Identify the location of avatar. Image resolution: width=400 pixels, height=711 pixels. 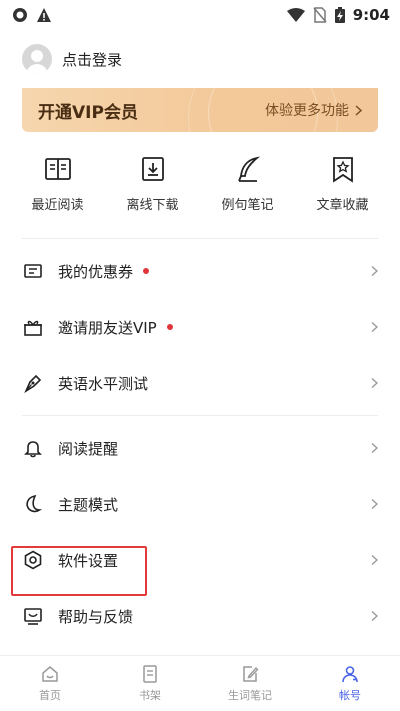
(37, 59).